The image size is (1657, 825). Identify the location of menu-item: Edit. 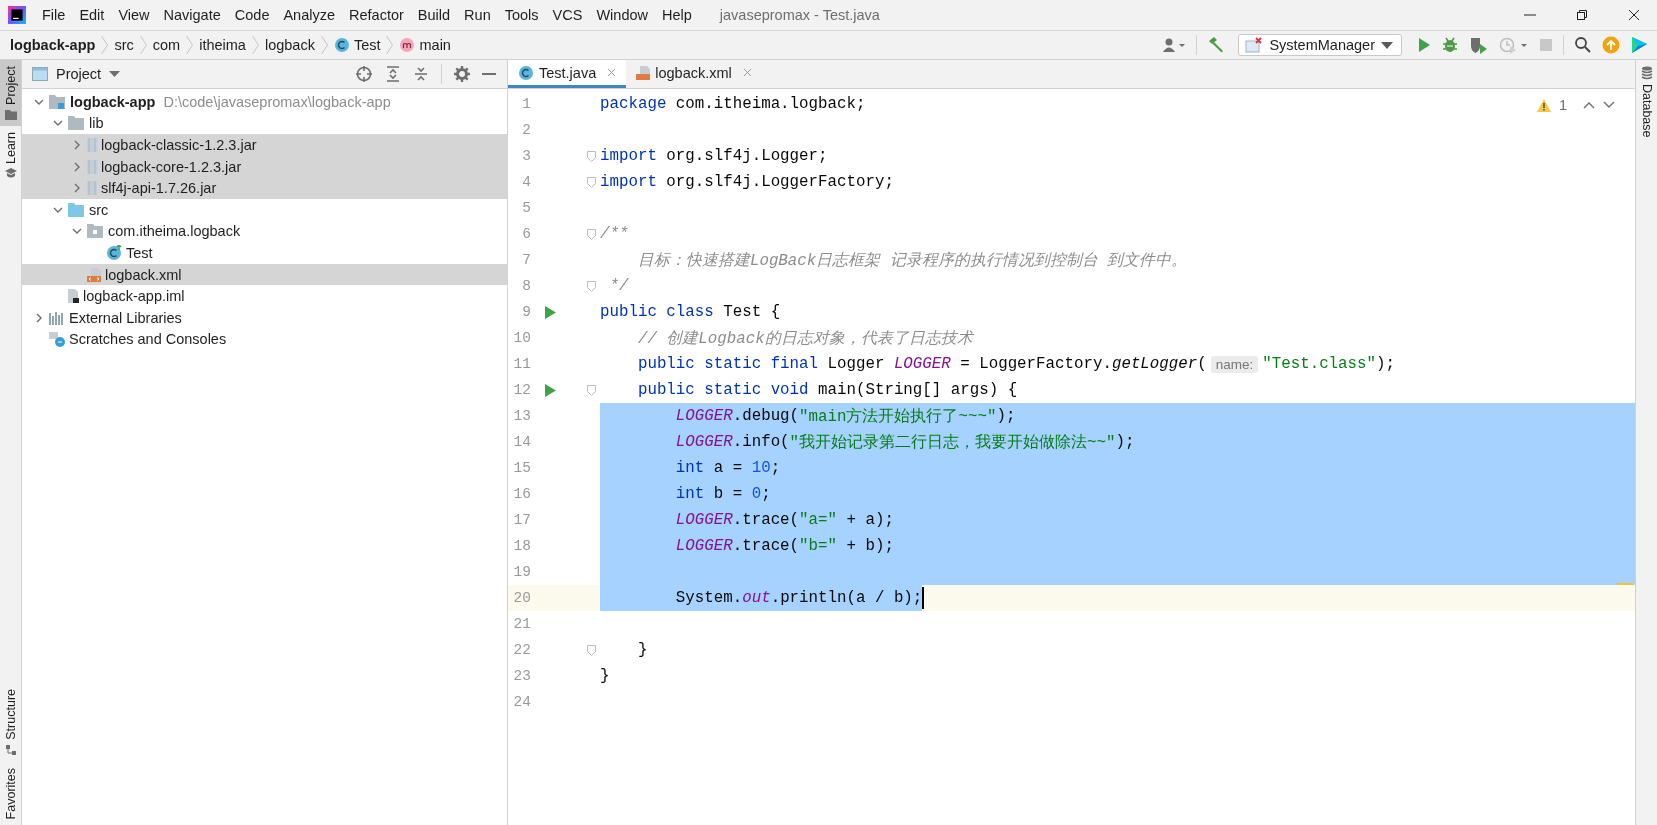
(93, 15).